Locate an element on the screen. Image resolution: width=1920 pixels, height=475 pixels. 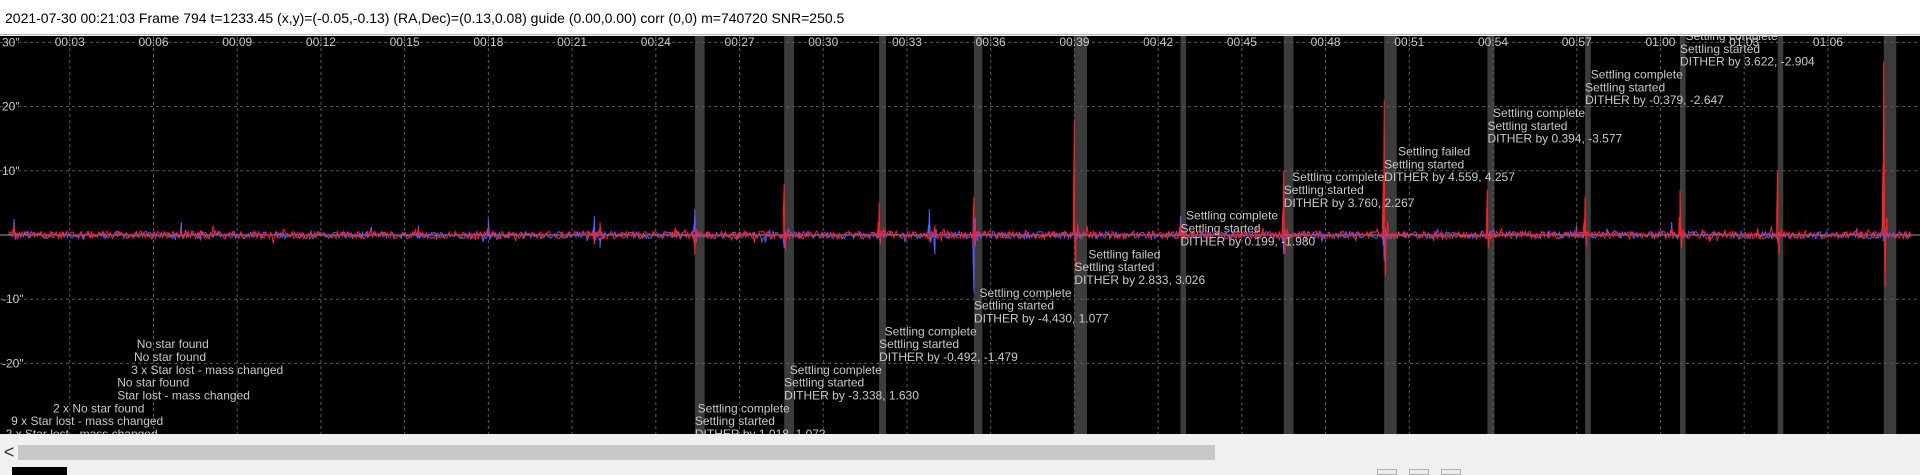
annotation-label: DITHER by 3.622, -2.904 is located at coordinates (1747, 62).